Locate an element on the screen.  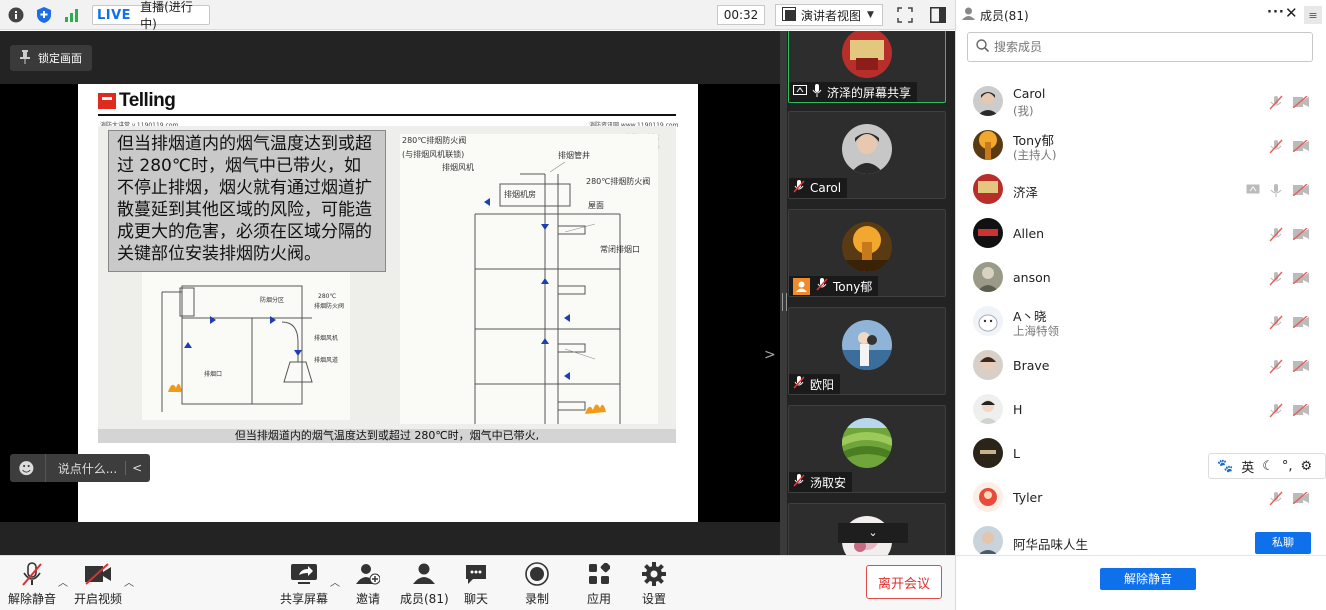
list-item: H is located at coordinates (1141, 410).